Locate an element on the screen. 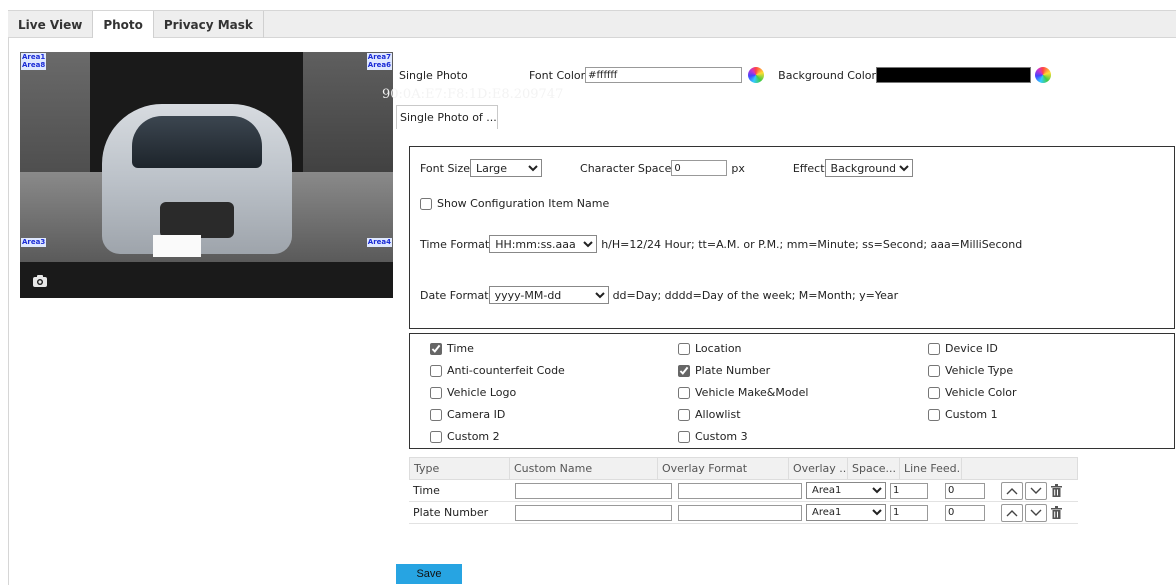 Image resolution: width=1176 pixels, height=585 pixels. item-custom-2: Custom 2 is located at coordinates (465, 436).